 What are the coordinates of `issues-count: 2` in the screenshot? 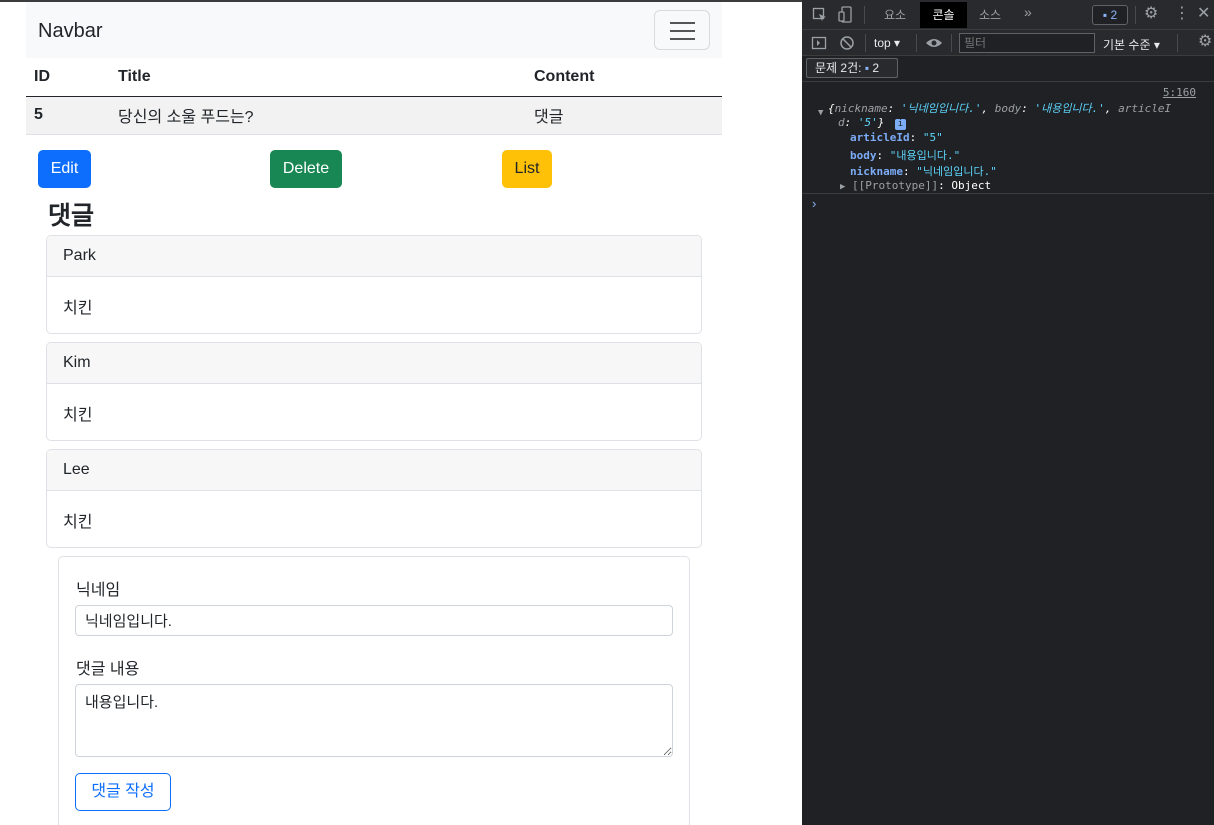 It's located at (876, 68).